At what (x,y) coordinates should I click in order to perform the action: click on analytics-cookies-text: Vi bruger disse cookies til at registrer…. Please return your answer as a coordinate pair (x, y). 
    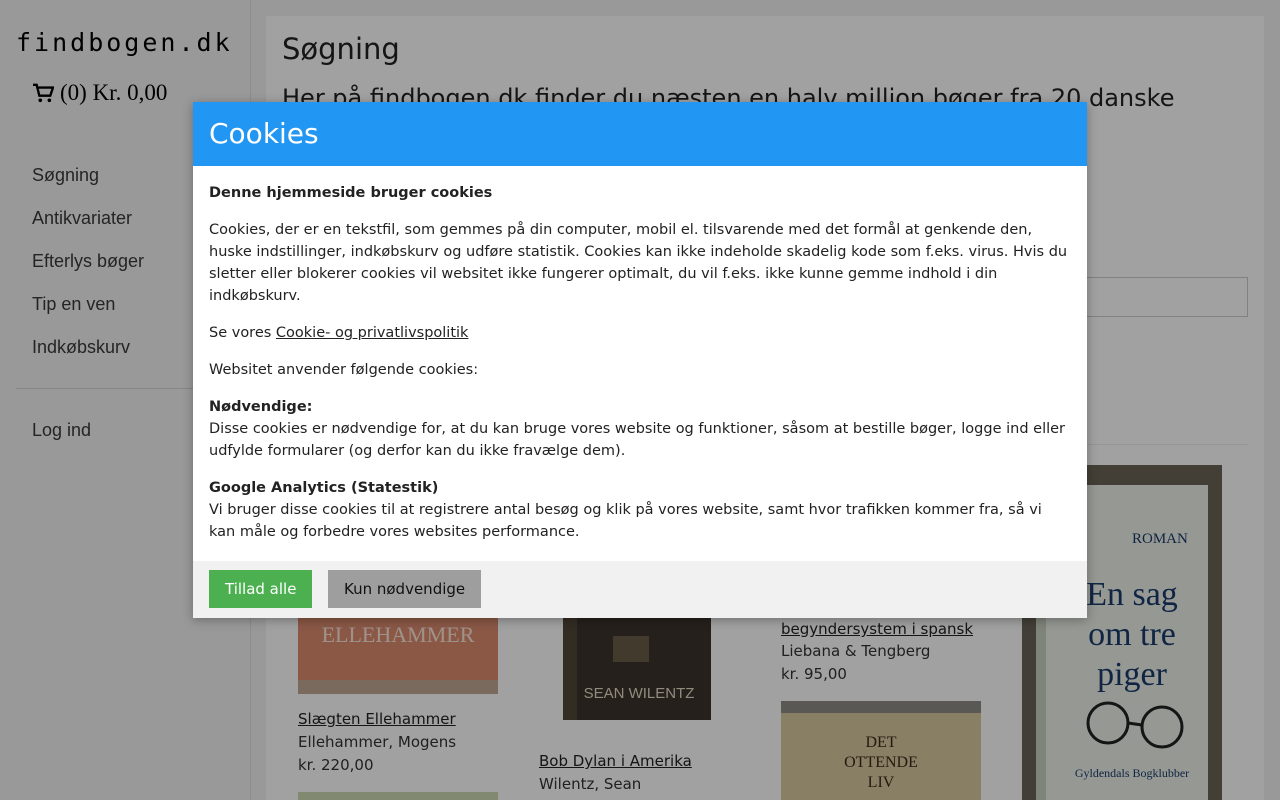
    Looking at the image, I should click on (625, 521).